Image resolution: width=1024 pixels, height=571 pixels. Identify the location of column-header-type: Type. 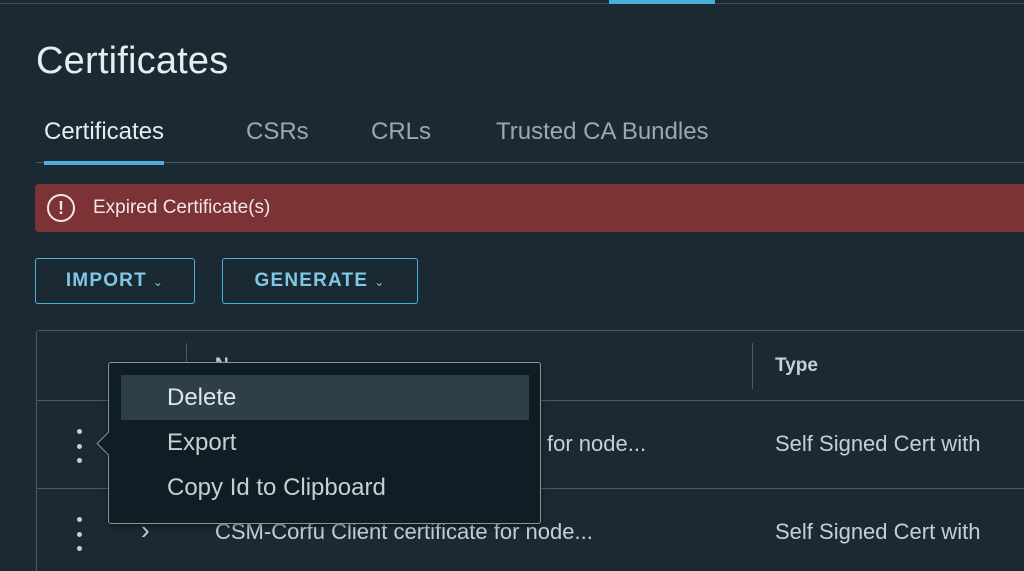
(796, 366).